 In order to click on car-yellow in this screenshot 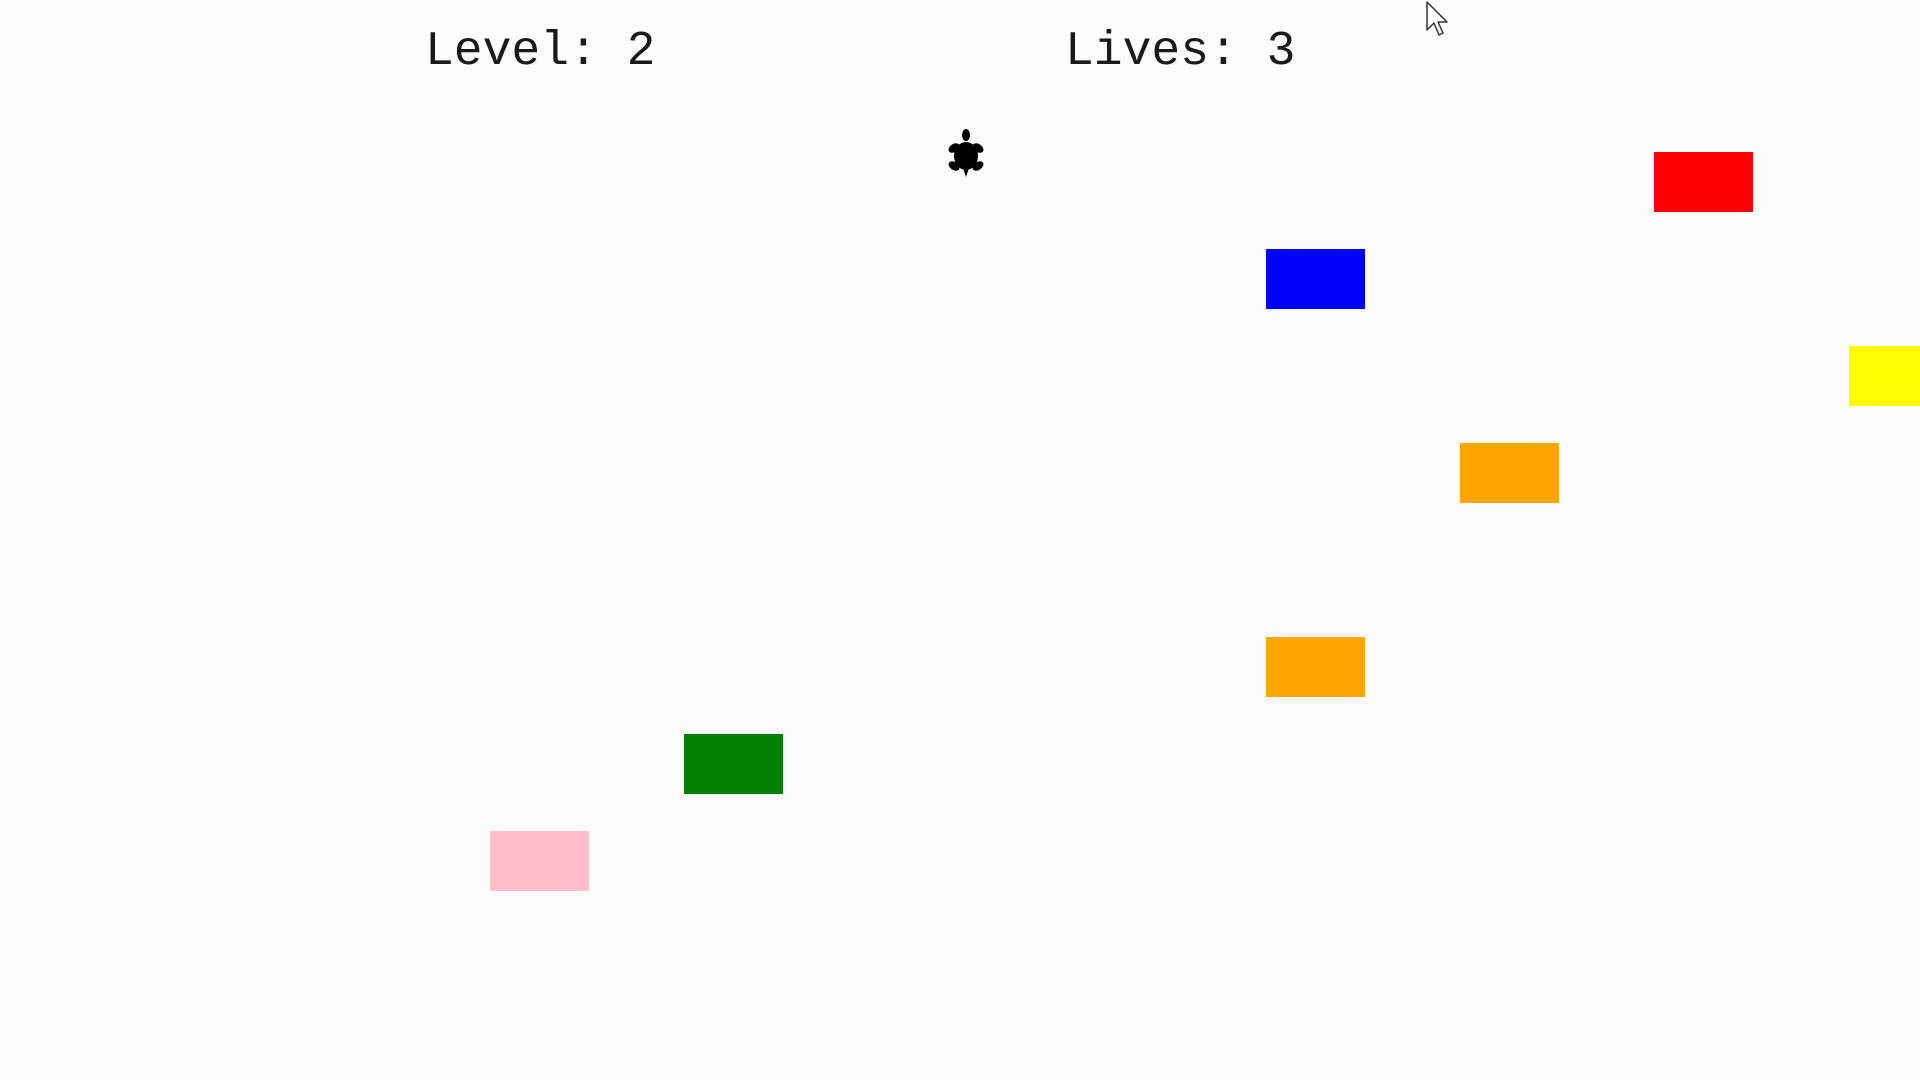, I will do `click(1884, 376)`.